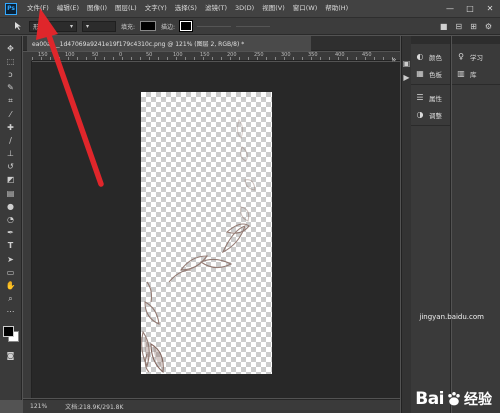 The image size is (500, 413). Describe the element at coordinates (406, 224) in the screenshot. I see `panel-dock-strip: ▣ ▶` at that location.